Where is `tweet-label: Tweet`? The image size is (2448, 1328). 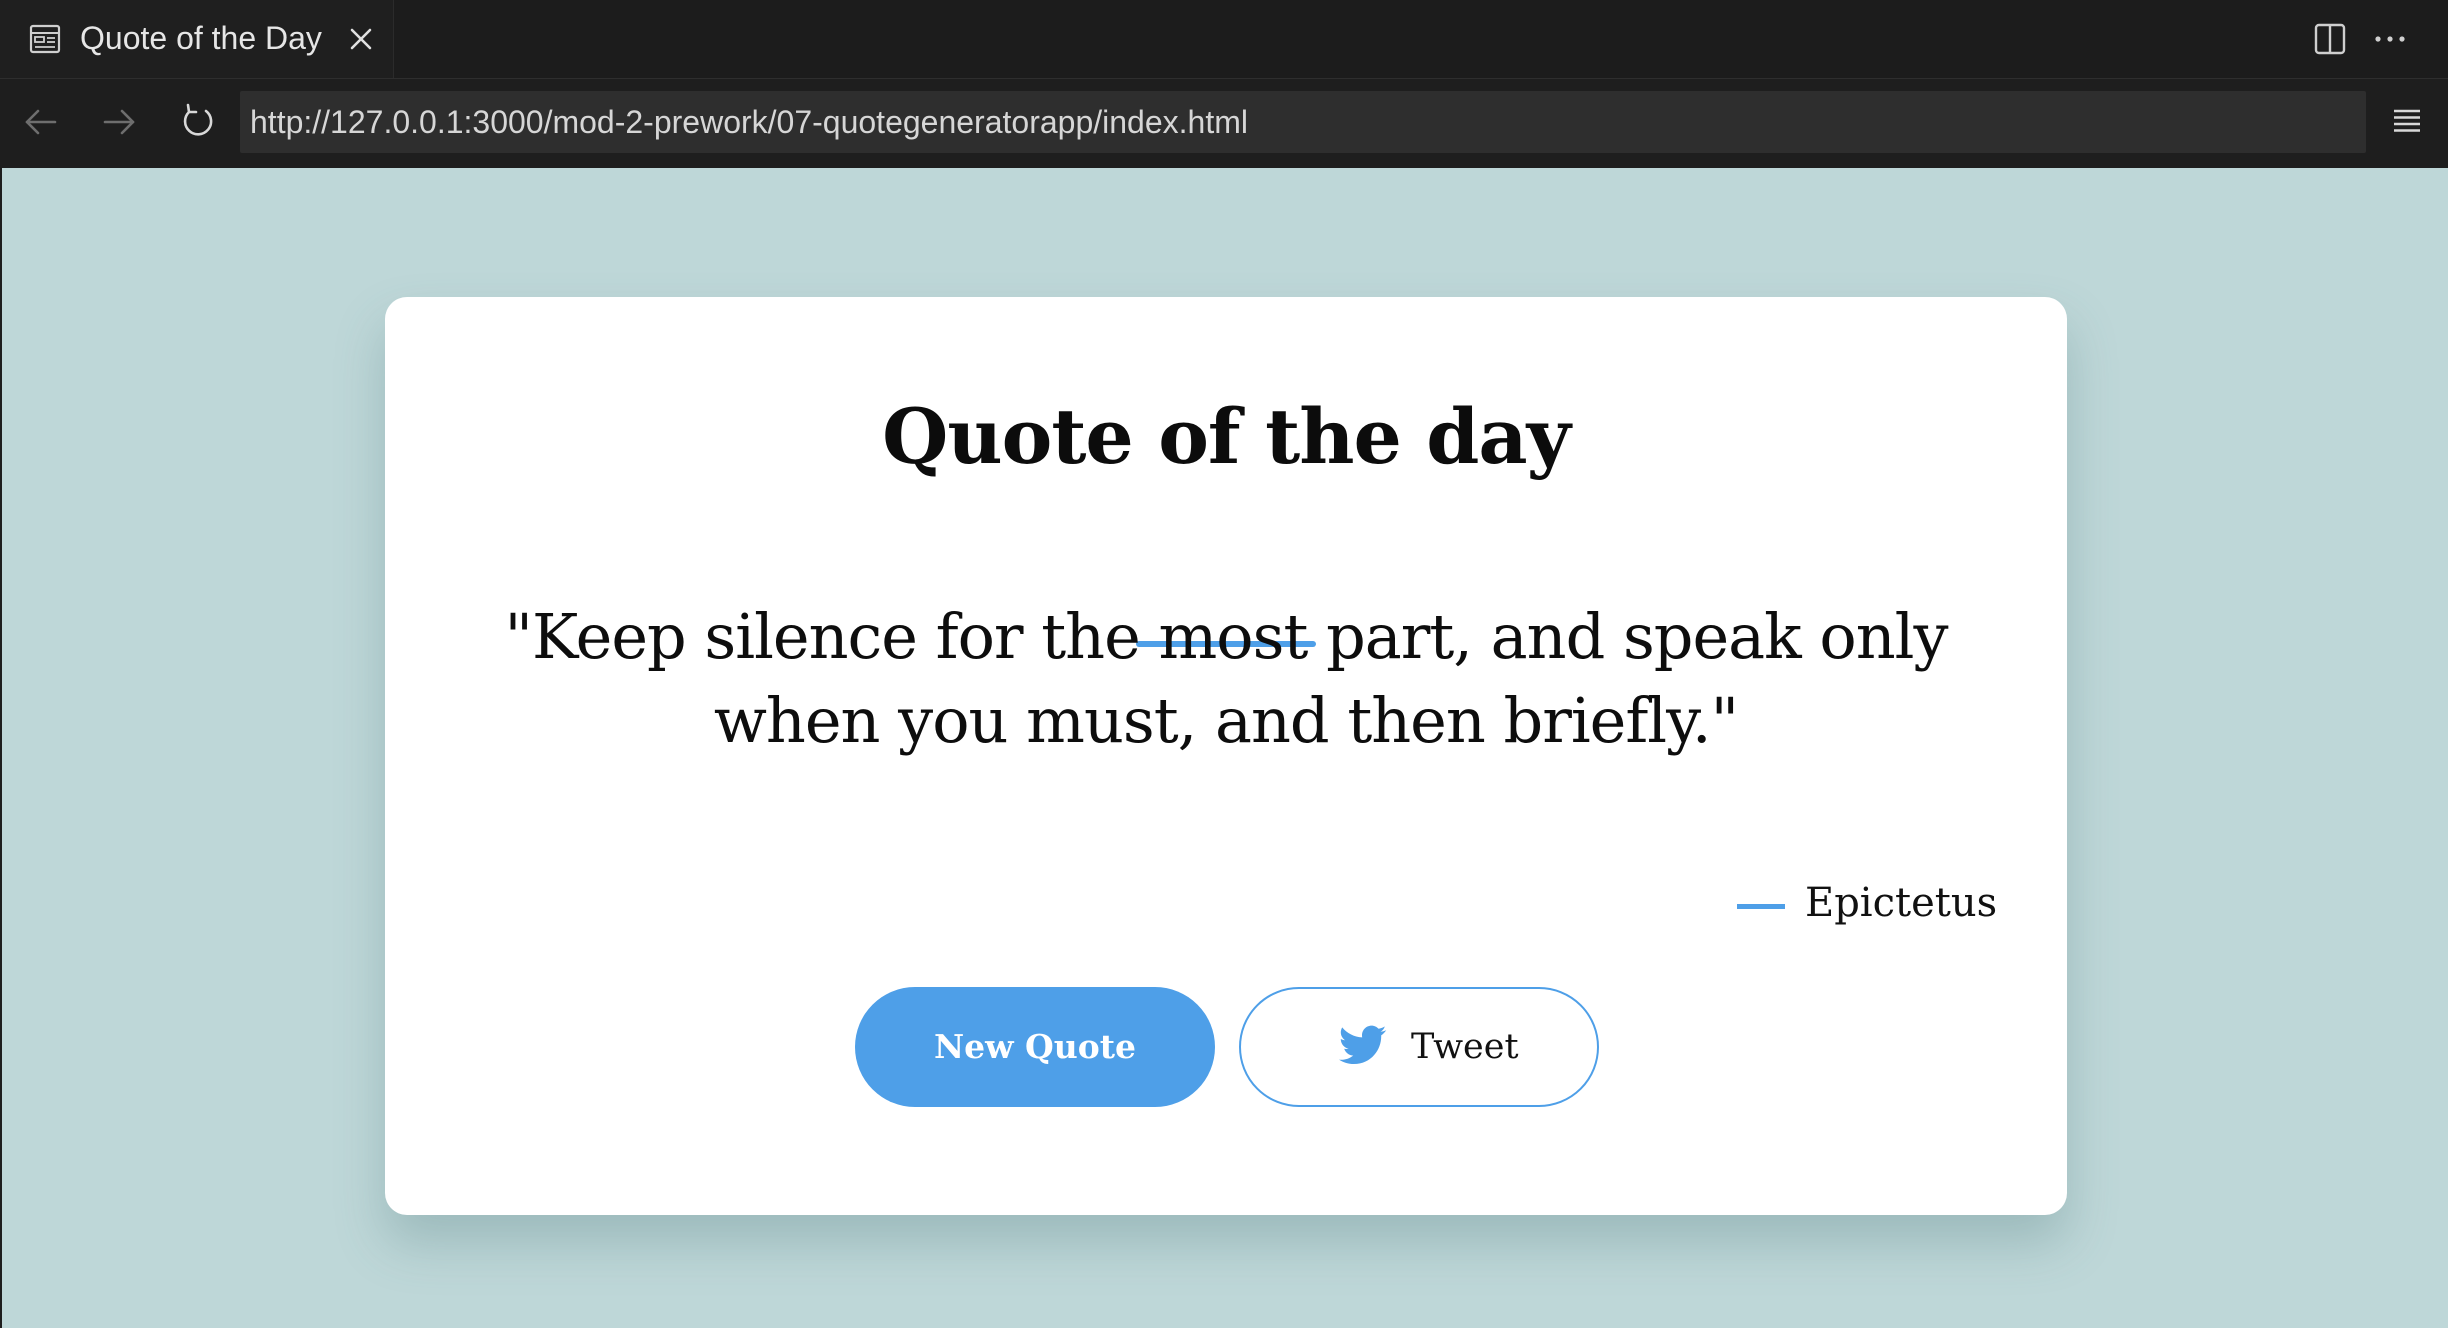 tweet-label: Tweet is located at coordinates (1465, 1047).